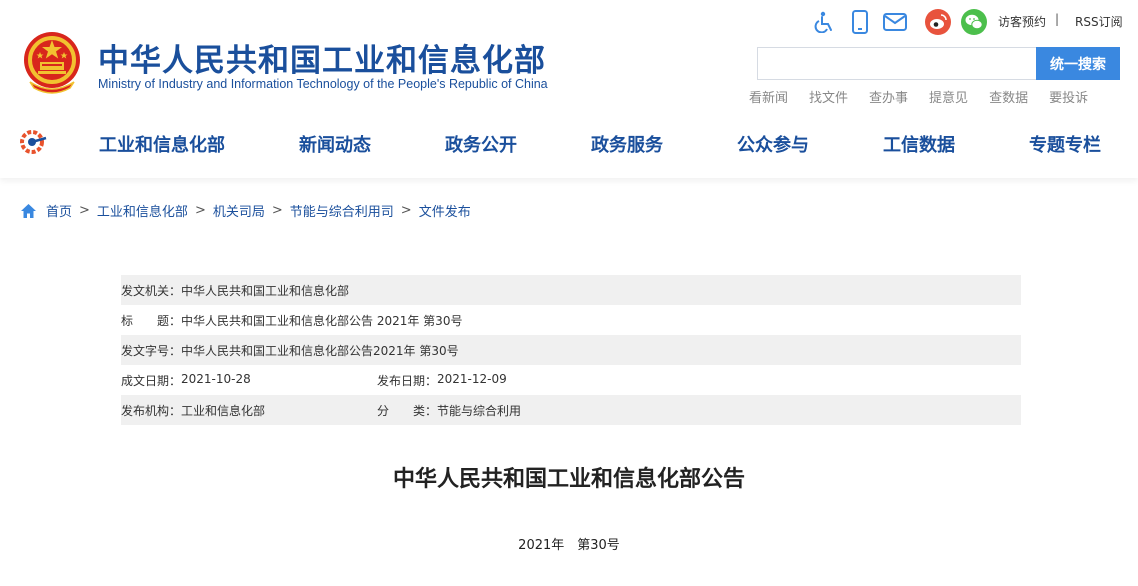 The width and height of the screenshot is (1138, 586). Describe the element at coordinates (151, 410) in the screenshot. I see `org-label: 发布机构：` at that location.